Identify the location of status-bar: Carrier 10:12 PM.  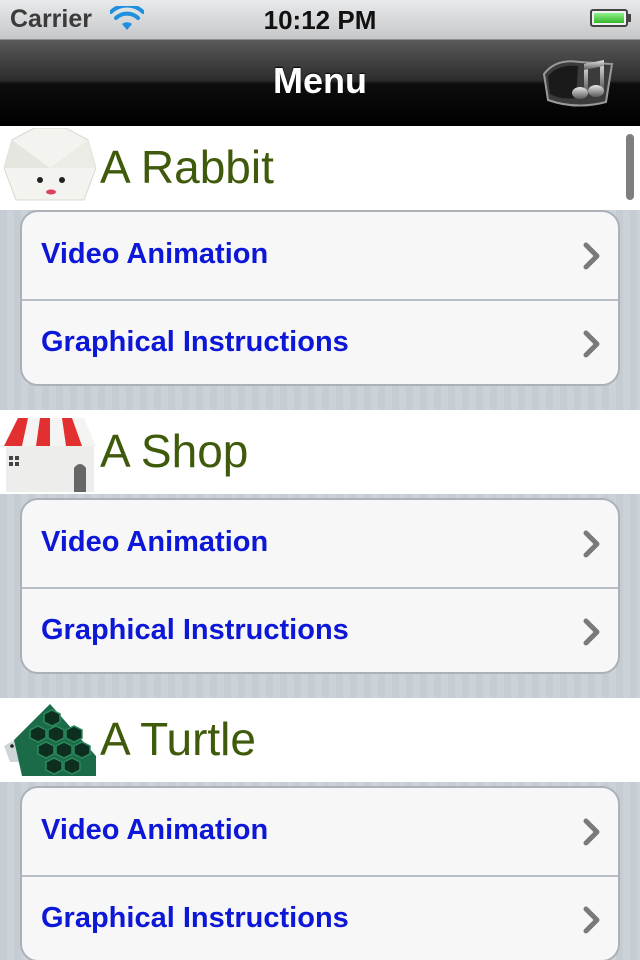
(320, 20).